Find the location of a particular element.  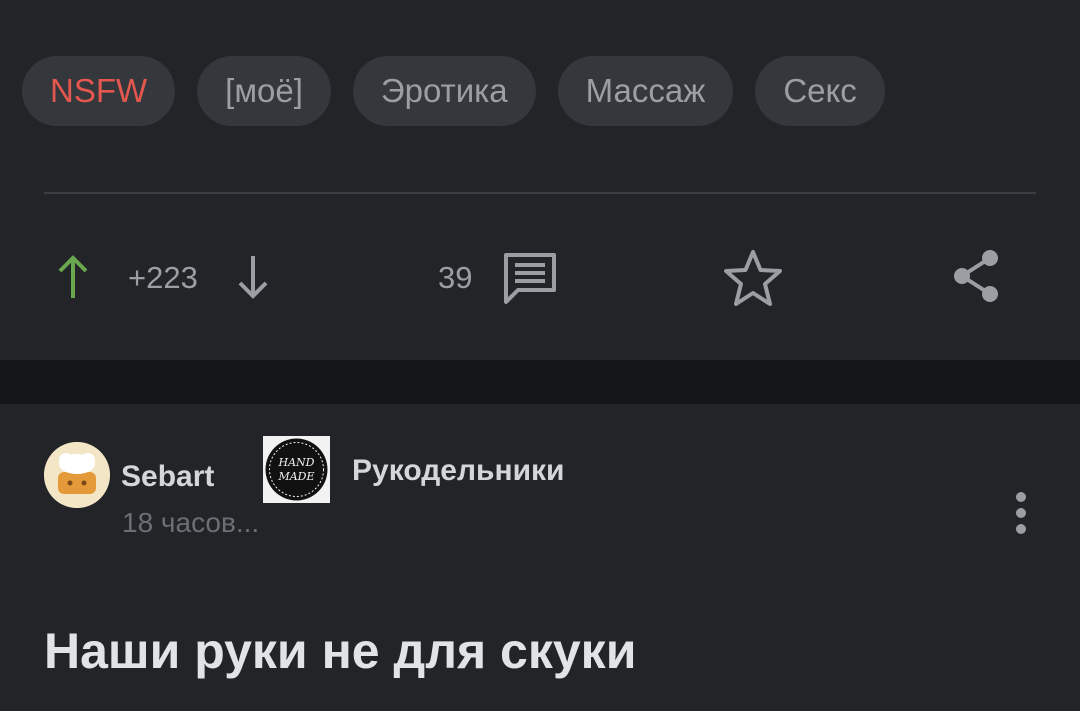

share-button is located at coordinates (976, 276).